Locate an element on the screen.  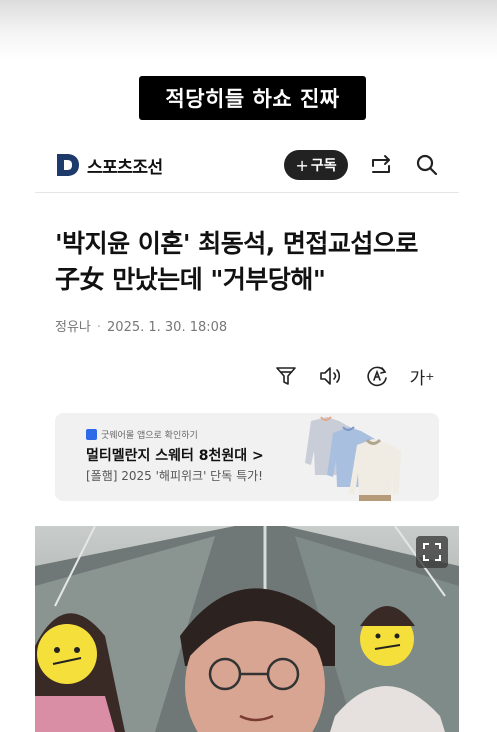
subscribe-label: 구독 is located at coordinates (323, 166).